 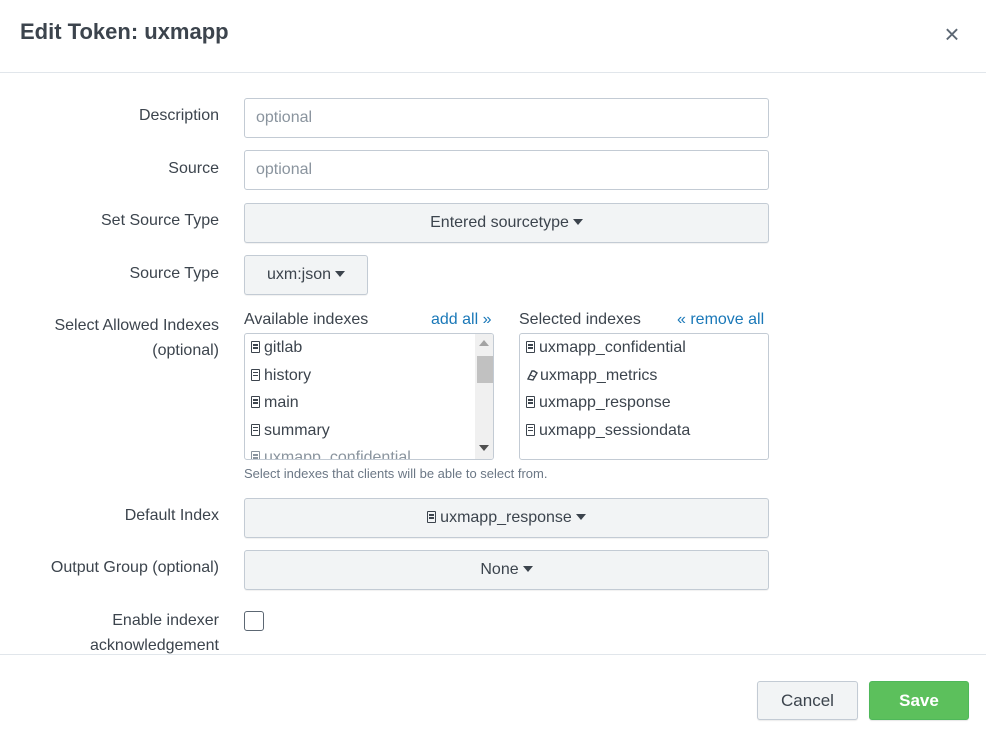 I want to click on default-index-label: Default Index, so click(x=171, y=515).